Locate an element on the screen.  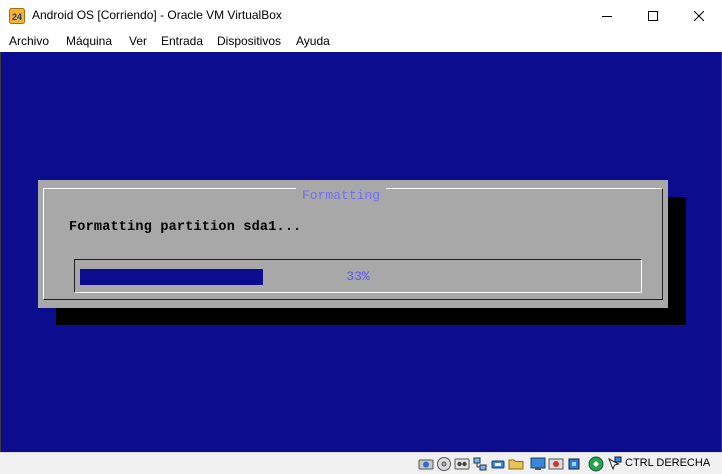
host-key-label: CTRL DERECHA is located at coordinates (668, 463).